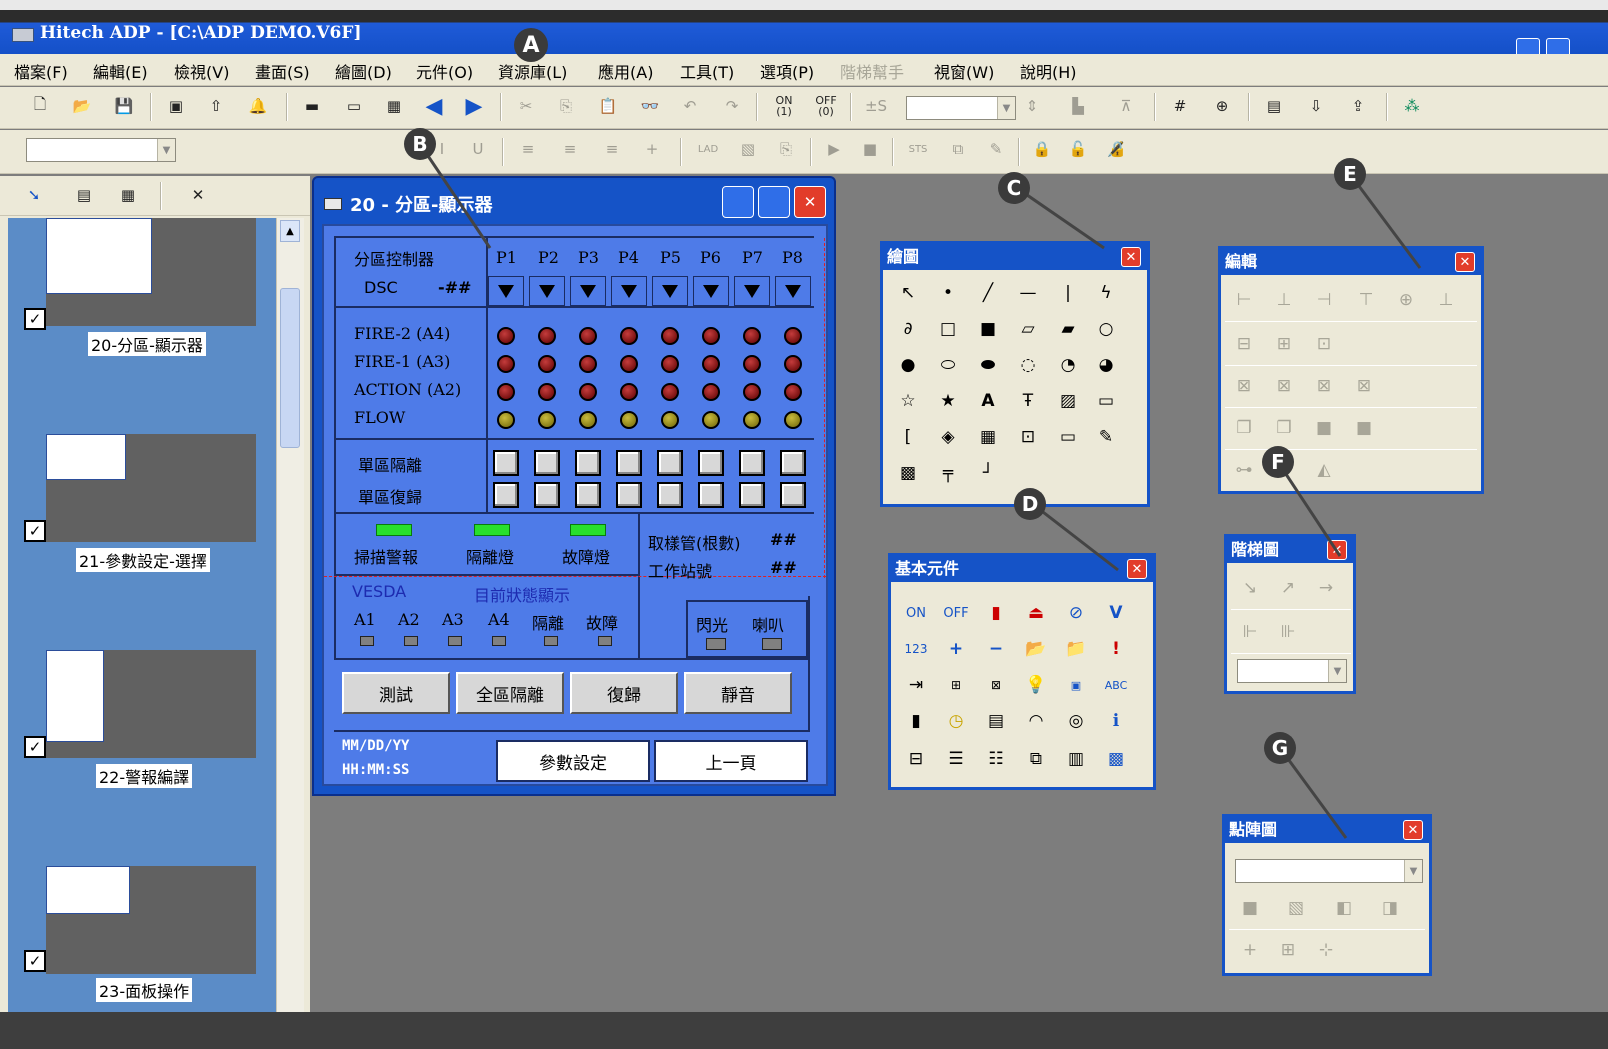 The image size is (1608, 1049). What do you see at coordinates (1014, 188) in the screenshot?
I see `annotation-c: C` at bounding box center [1014, 188].